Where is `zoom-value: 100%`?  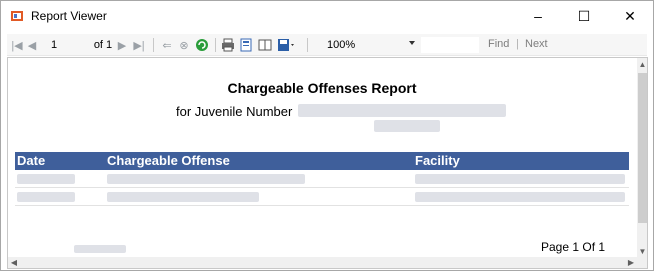 zoom-value: 100% is located at coordinates (341, 45).